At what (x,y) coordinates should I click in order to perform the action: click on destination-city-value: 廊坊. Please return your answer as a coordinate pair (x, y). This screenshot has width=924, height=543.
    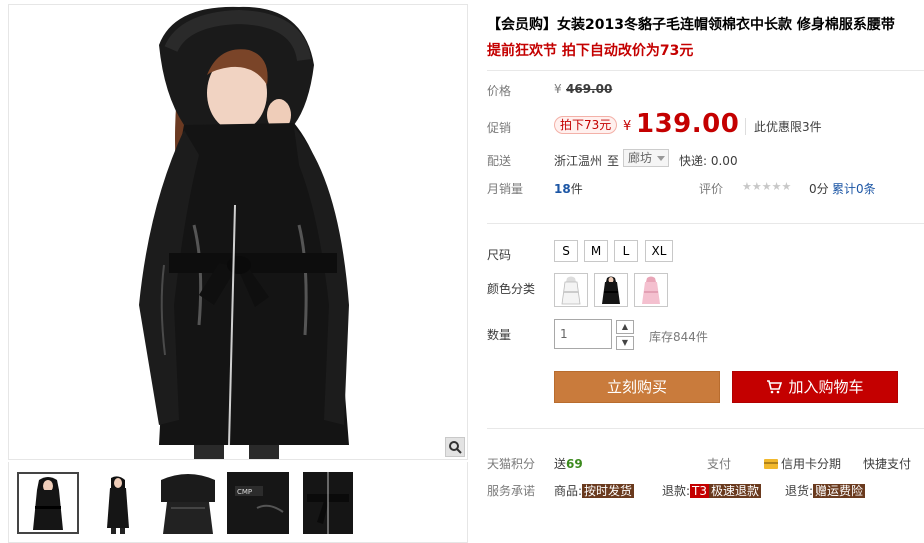
    Looking at the image, I should click on (640, 158).